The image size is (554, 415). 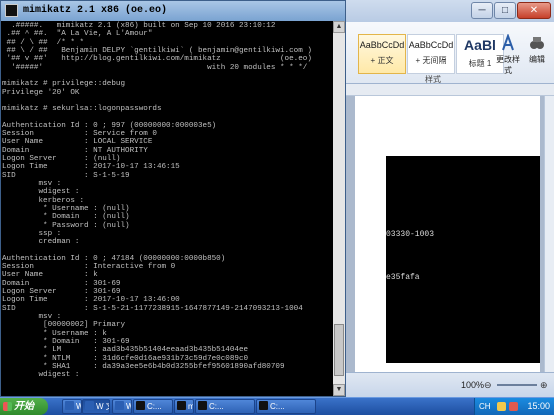 I want to click on console-app-icon, so click(x=11, y=10).